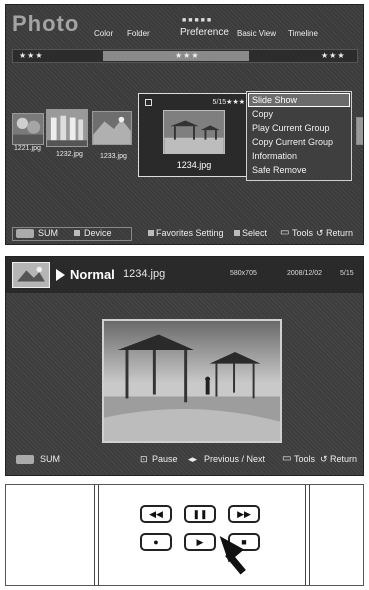 The width and height of the screenshot is (369, 590). Describe the element at coordinates (46, 23) in the screenshot. I see `app-title: Photo` at that location.